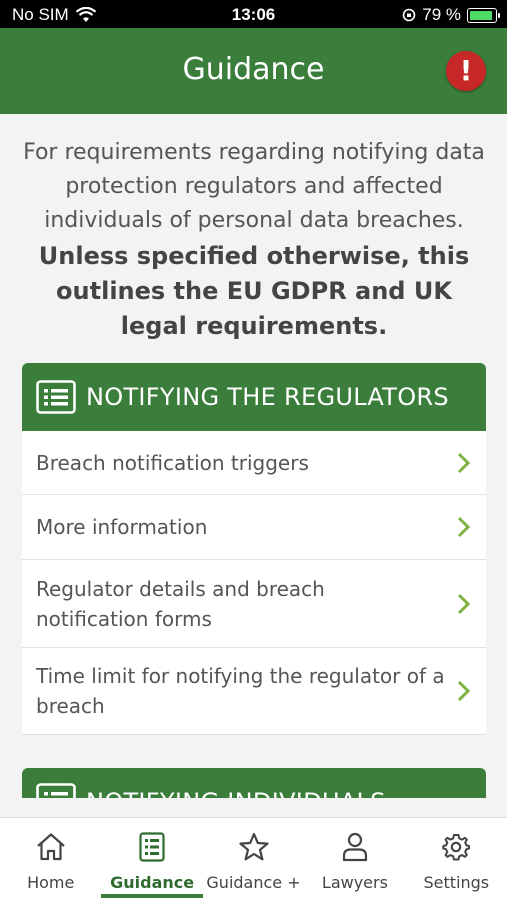  I want to click on list-item-breach-triggers: Breach notification triggers, so click(254, 463).